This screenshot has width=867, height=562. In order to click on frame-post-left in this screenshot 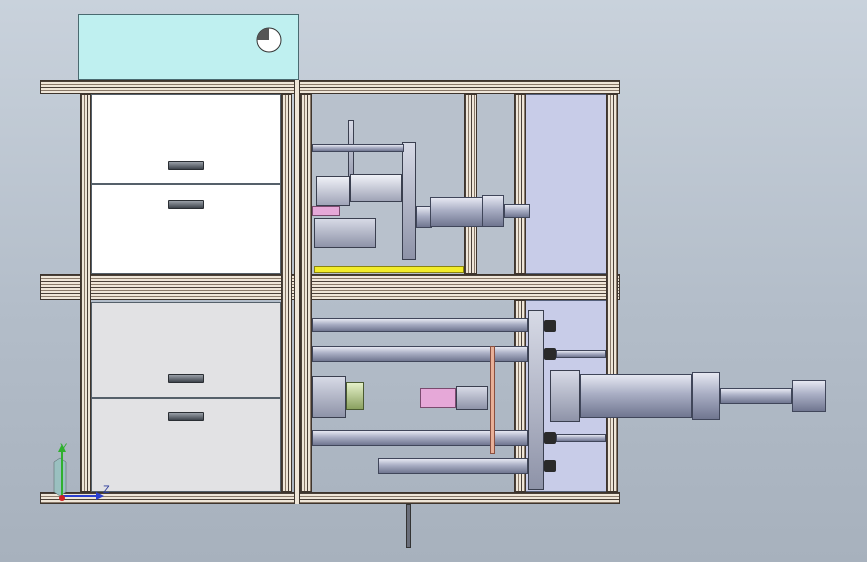, I will do `click(85, 293)`.